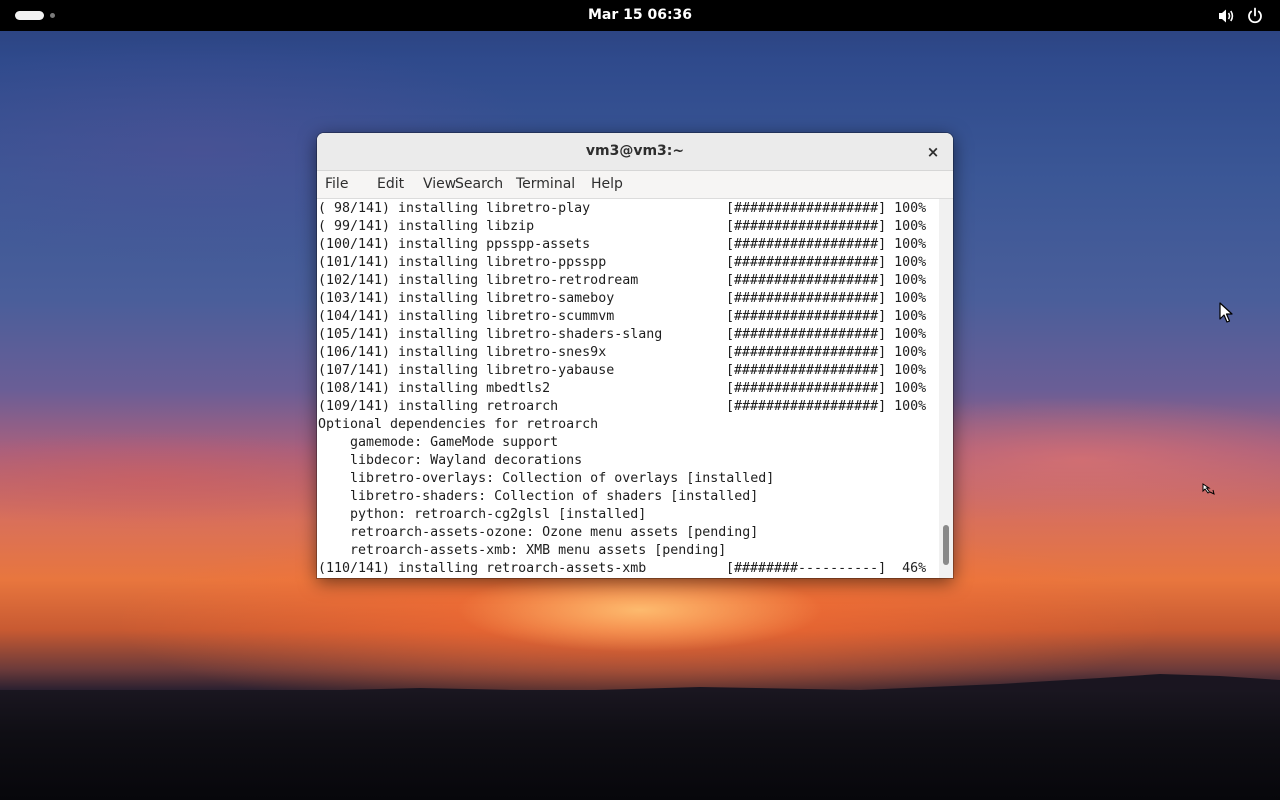  I want to click on menu-bar: File Edit View Search Terminal Help, so click(635, 185).